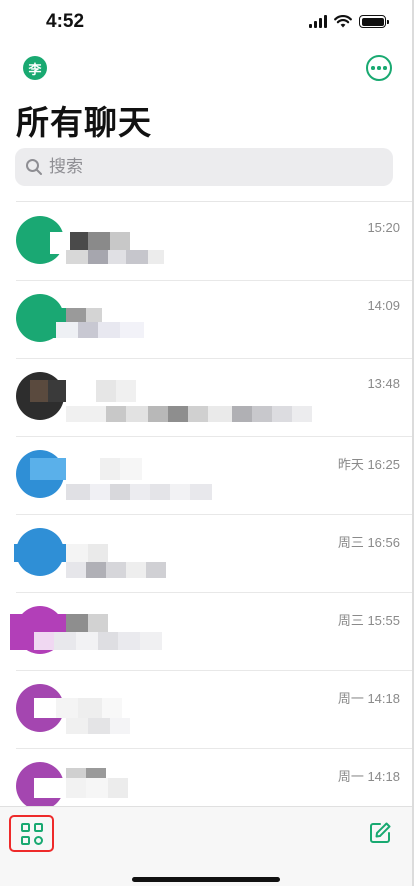 This screenshot has width=414, height=886. What do you see at coordinates (383, 305) in the screenshot?
I see `chat-timestamp: 14:09` at bounding box center [383, 305].